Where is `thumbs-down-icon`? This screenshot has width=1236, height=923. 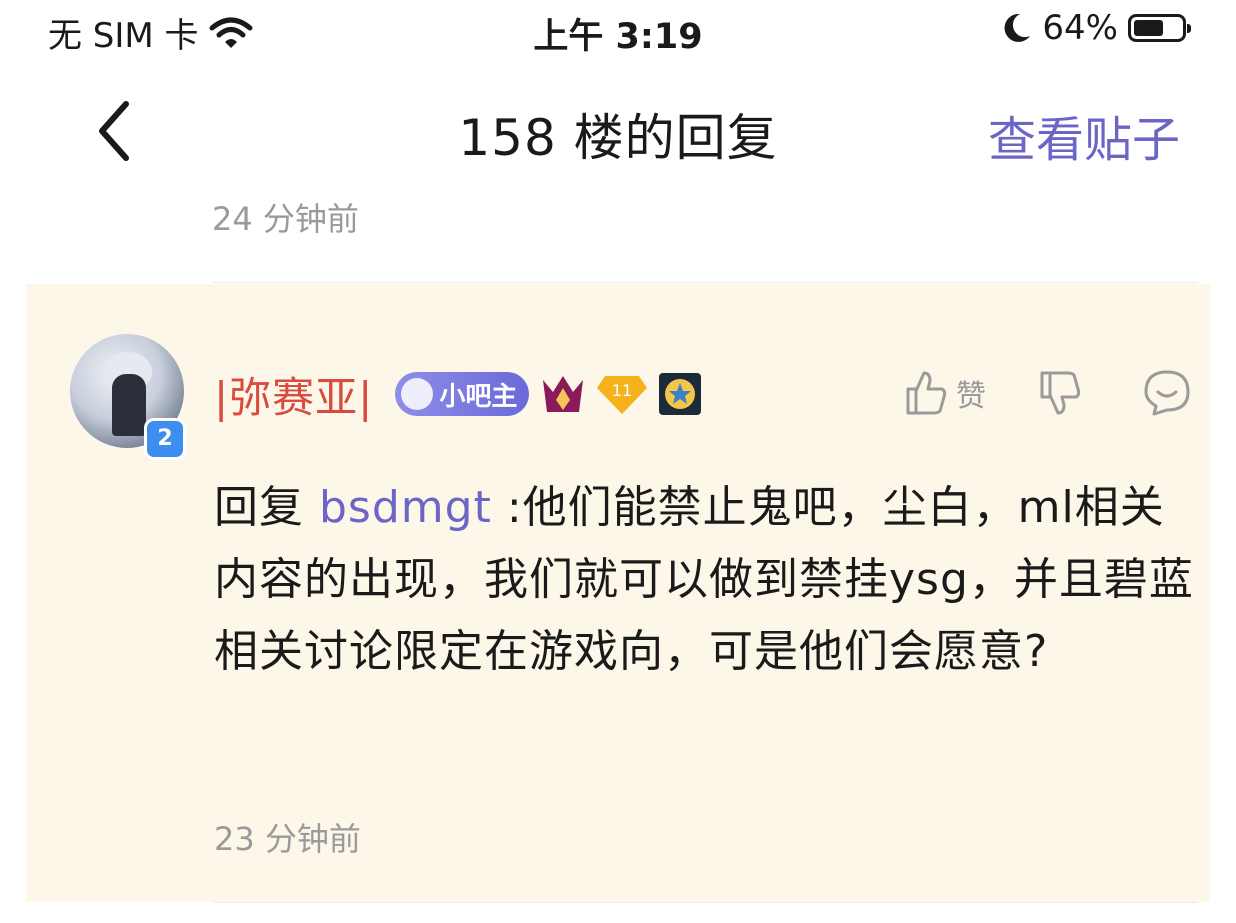
thumbs-down-icon is located at coordinates (1060, 393).